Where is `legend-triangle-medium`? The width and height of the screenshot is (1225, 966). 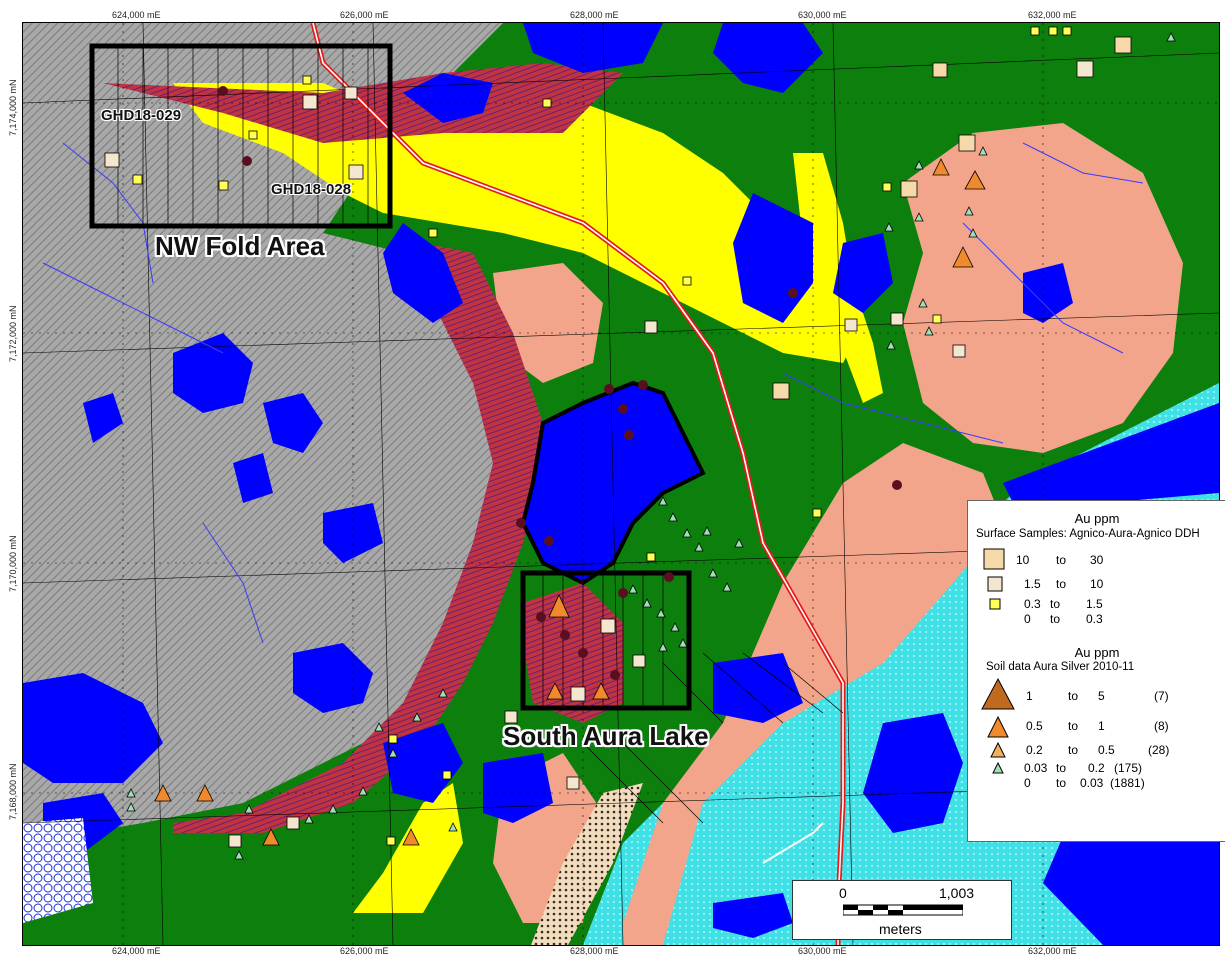 legend-triangle-medium is located at coordinates (998, 749).